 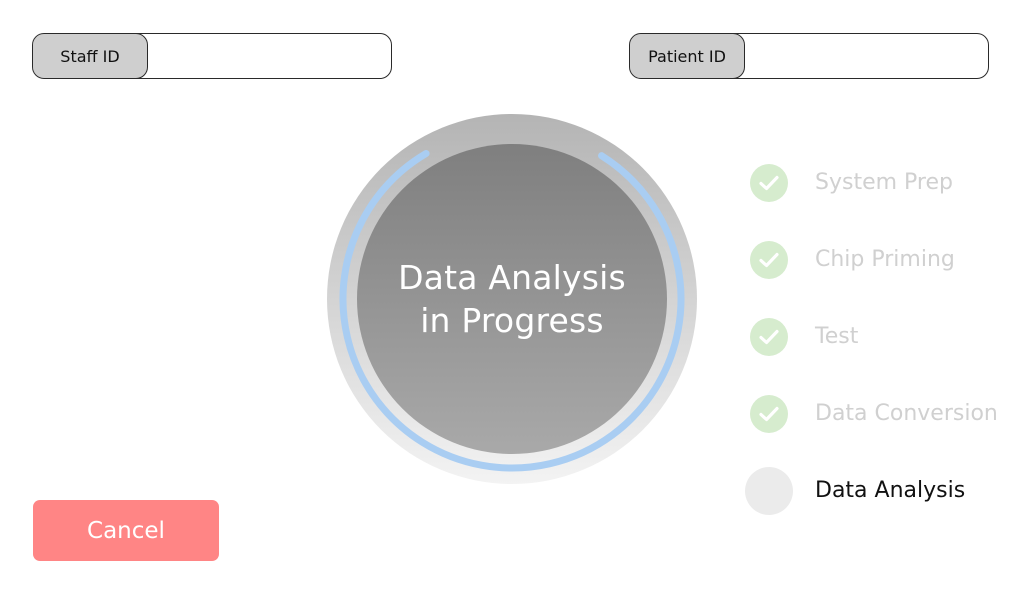 I want to click on progress-title-line2: in Progress, so click(x=512, y=320).